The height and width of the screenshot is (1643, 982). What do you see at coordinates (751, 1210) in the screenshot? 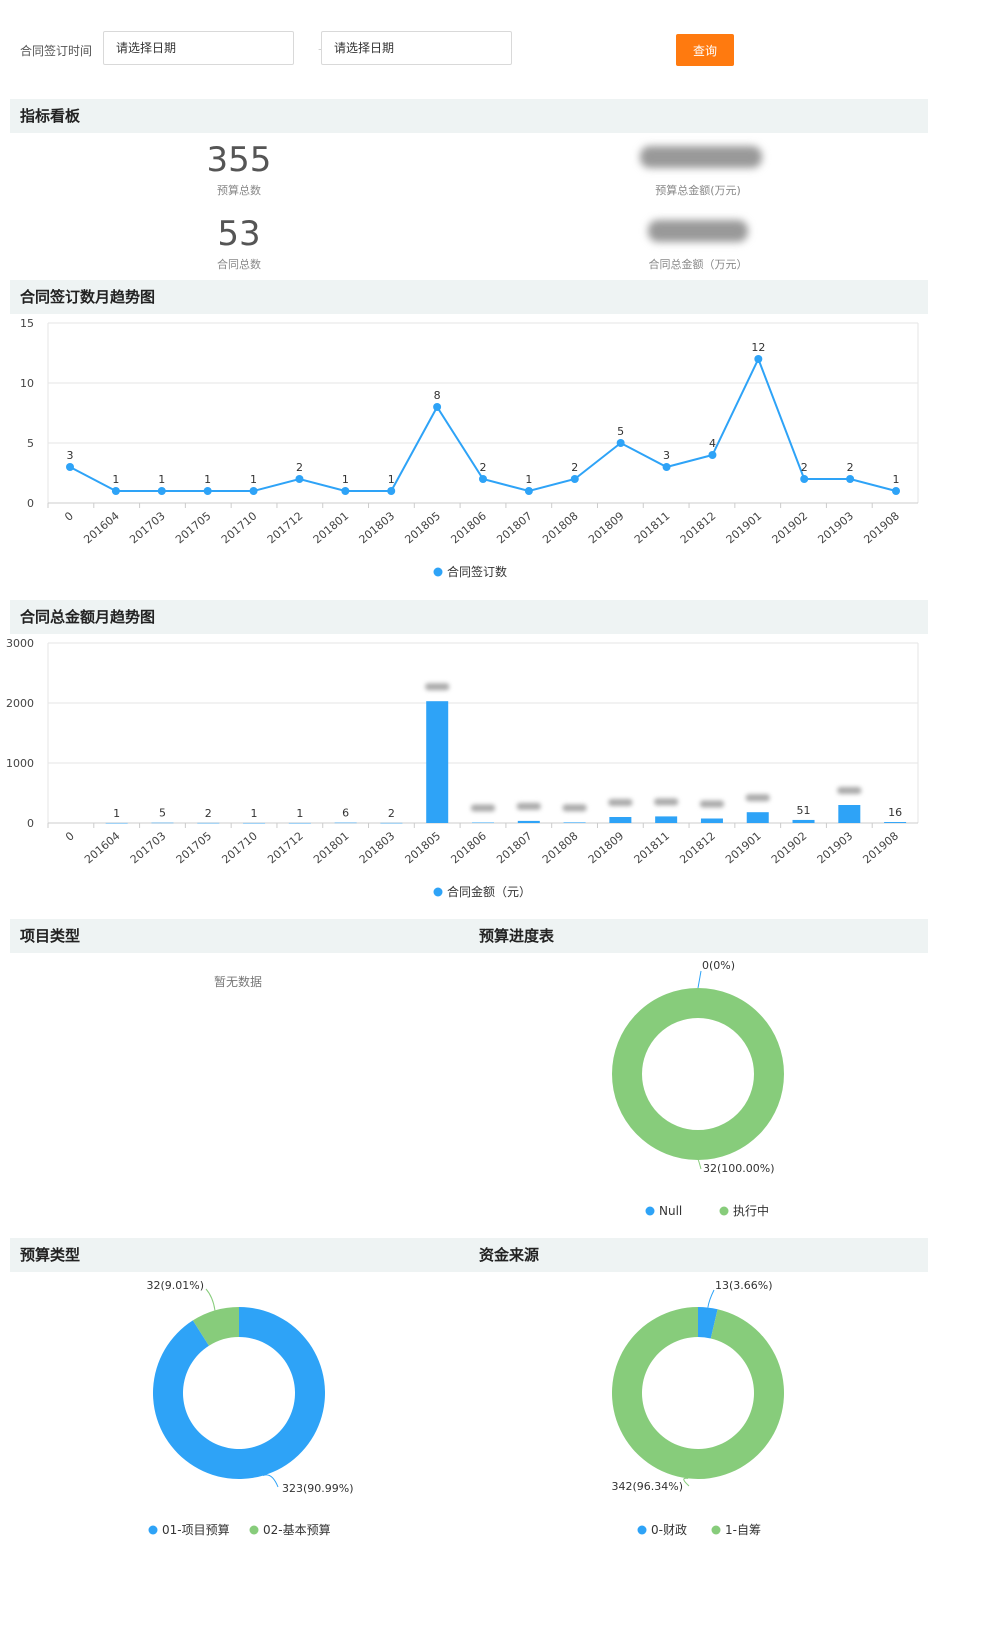
I see `legend-label: 执行中` at bounding box center [751, 1210].